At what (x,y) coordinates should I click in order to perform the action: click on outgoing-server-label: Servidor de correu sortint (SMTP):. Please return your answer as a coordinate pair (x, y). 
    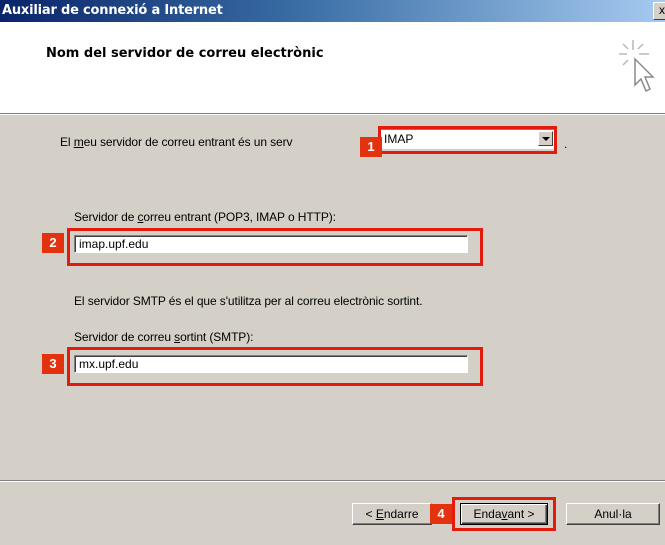
    Looking at the image, I should click on (164, 337).